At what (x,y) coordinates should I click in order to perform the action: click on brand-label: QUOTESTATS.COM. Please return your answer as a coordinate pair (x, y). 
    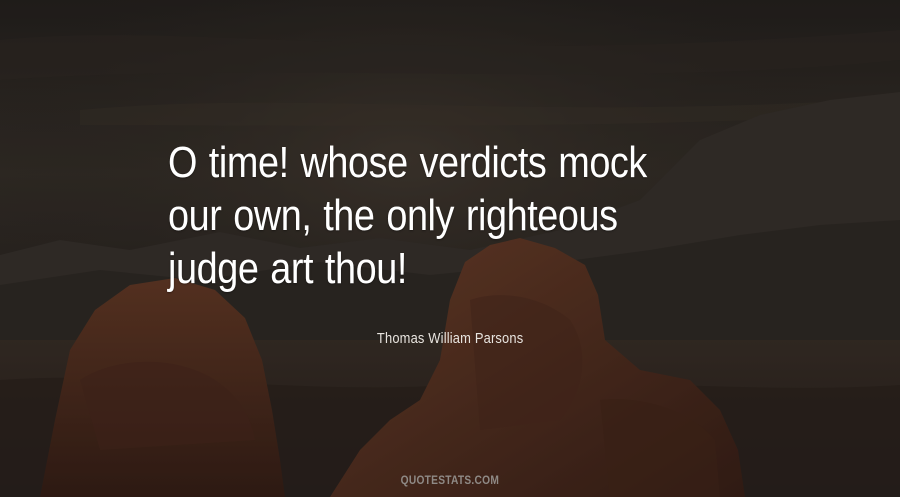
    Looking at the image, I should click on (450, 480).